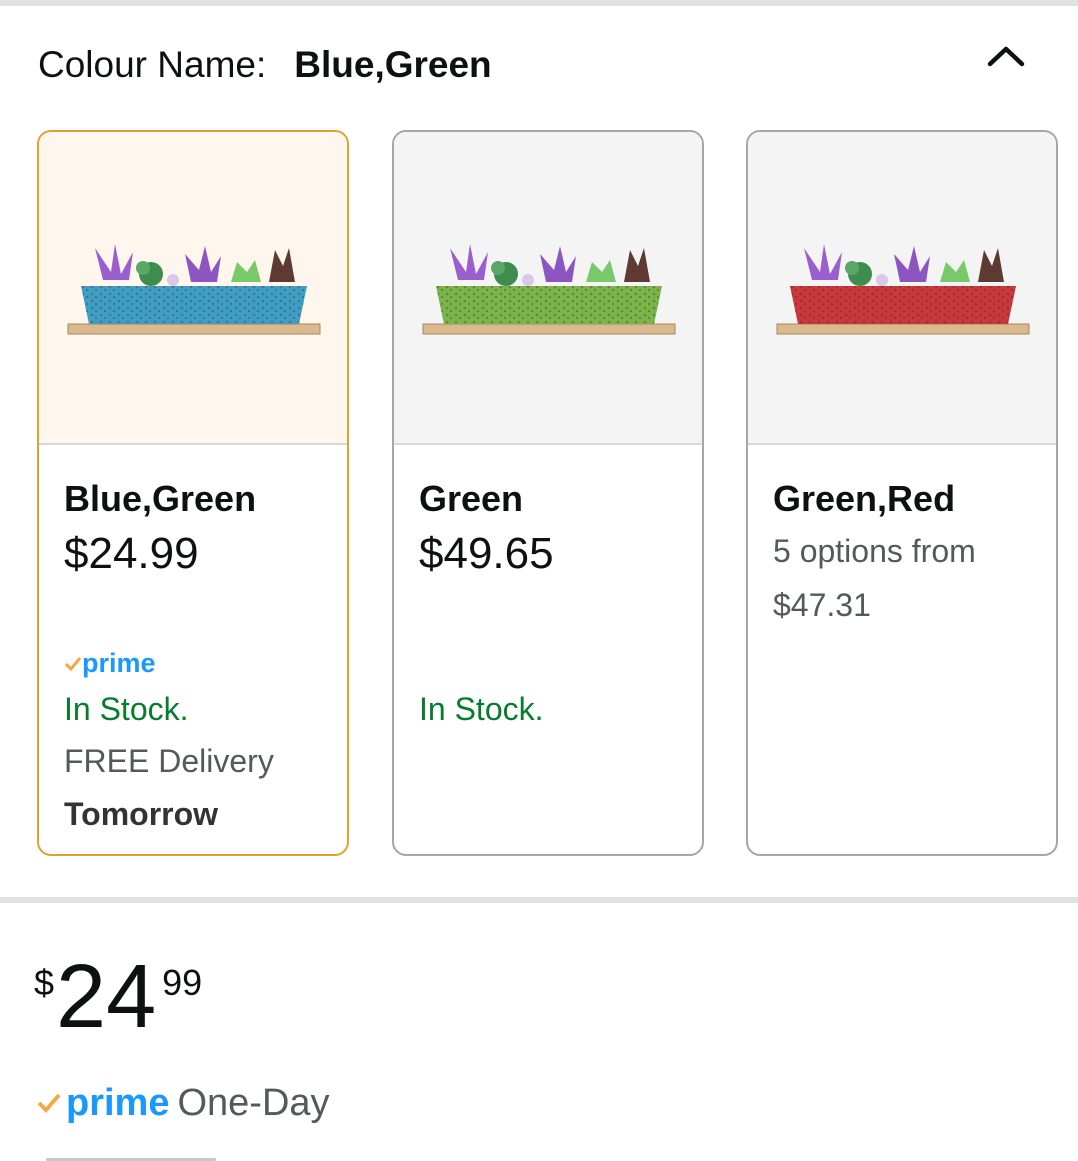 The width and height of the screenshot is (1078, 1161). Describe the element at coordinates (874, 551) in the screenshot. I see `variant-options-text: 5 options from` at that location.